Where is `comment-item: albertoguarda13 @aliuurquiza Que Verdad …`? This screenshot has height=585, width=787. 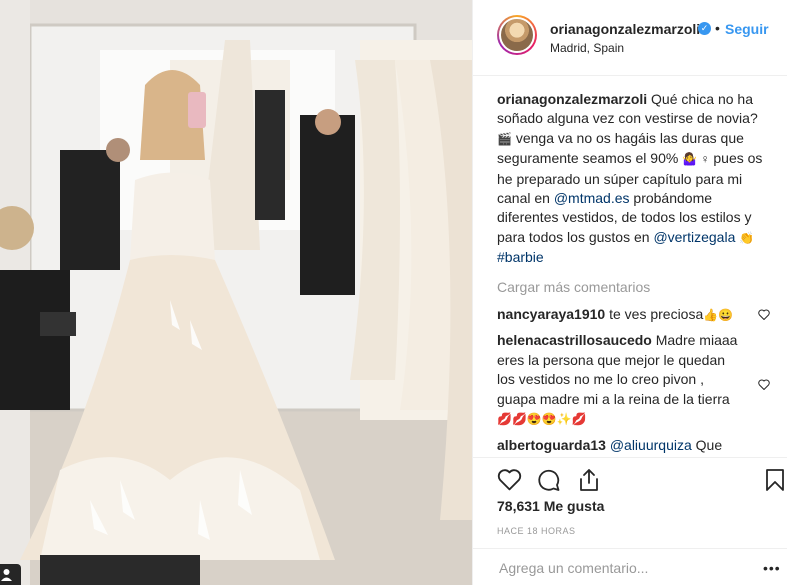 comment-item: albertoguarda13 @aliuurquiza Que Verdad … is located at coordinates (634, 446).